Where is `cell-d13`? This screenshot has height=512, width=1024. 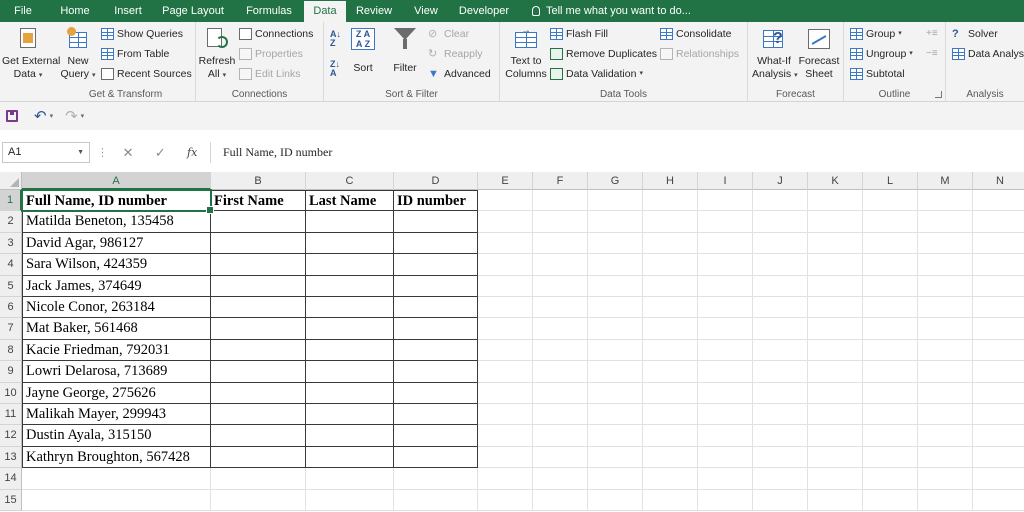 cell-d13 is located at coordinates (436, 457).